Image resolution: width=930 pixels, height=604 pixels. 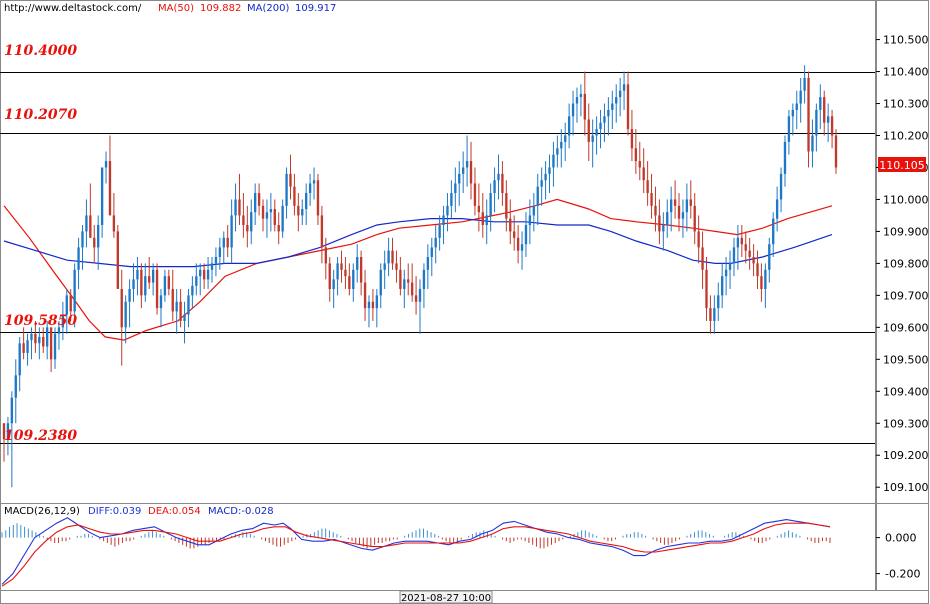 I want to click on level-label-110-2070: 110.2070, so click(x=41, y=115).